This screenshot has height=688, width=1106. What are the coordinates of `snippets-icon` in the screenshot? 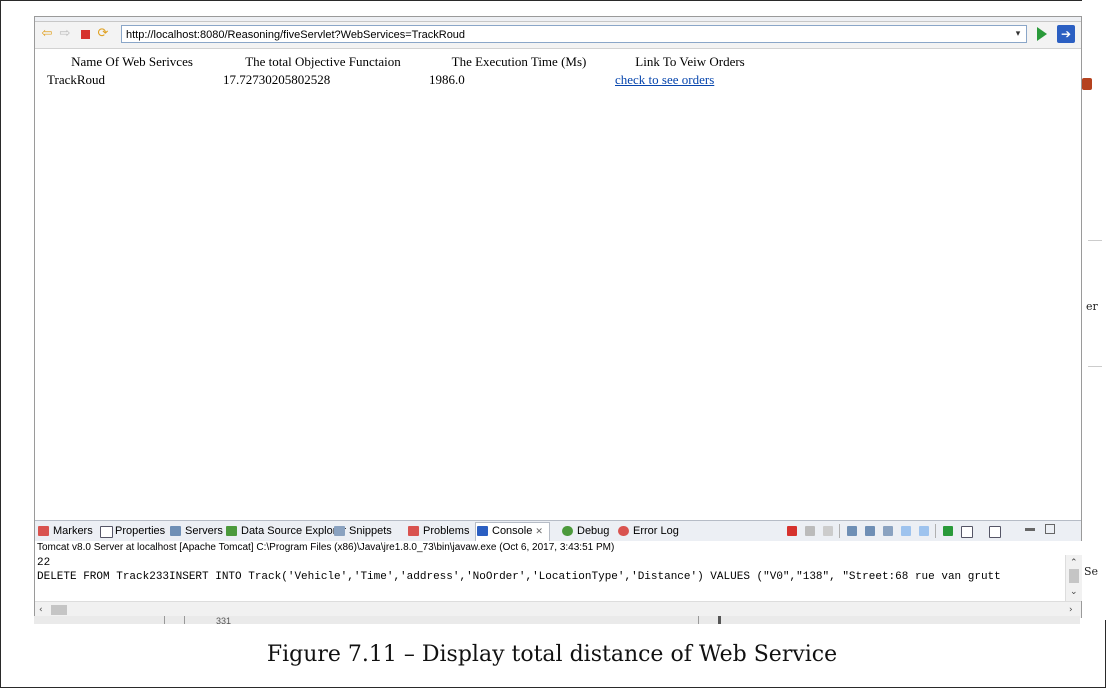 It's located at (339, 531).